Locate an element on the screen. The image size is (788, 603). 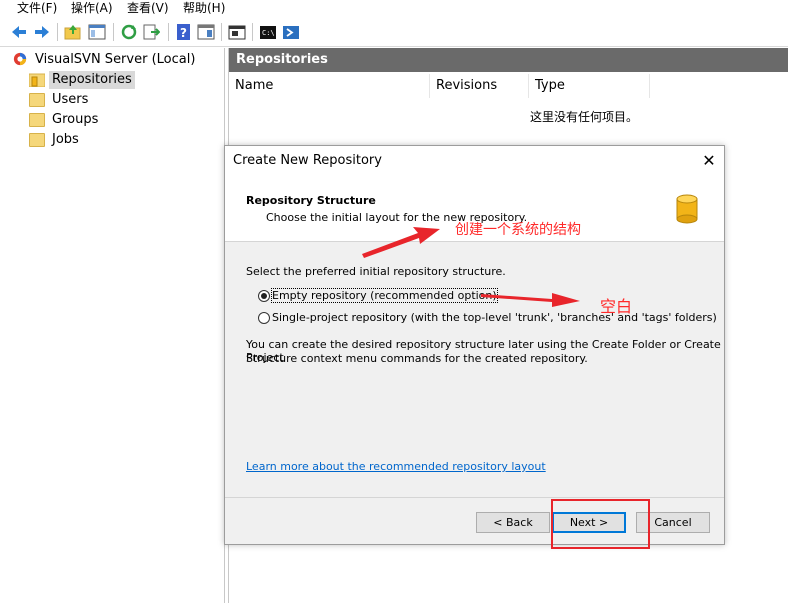
step-heading: Repository Structure is located at coordinates (311, 200).